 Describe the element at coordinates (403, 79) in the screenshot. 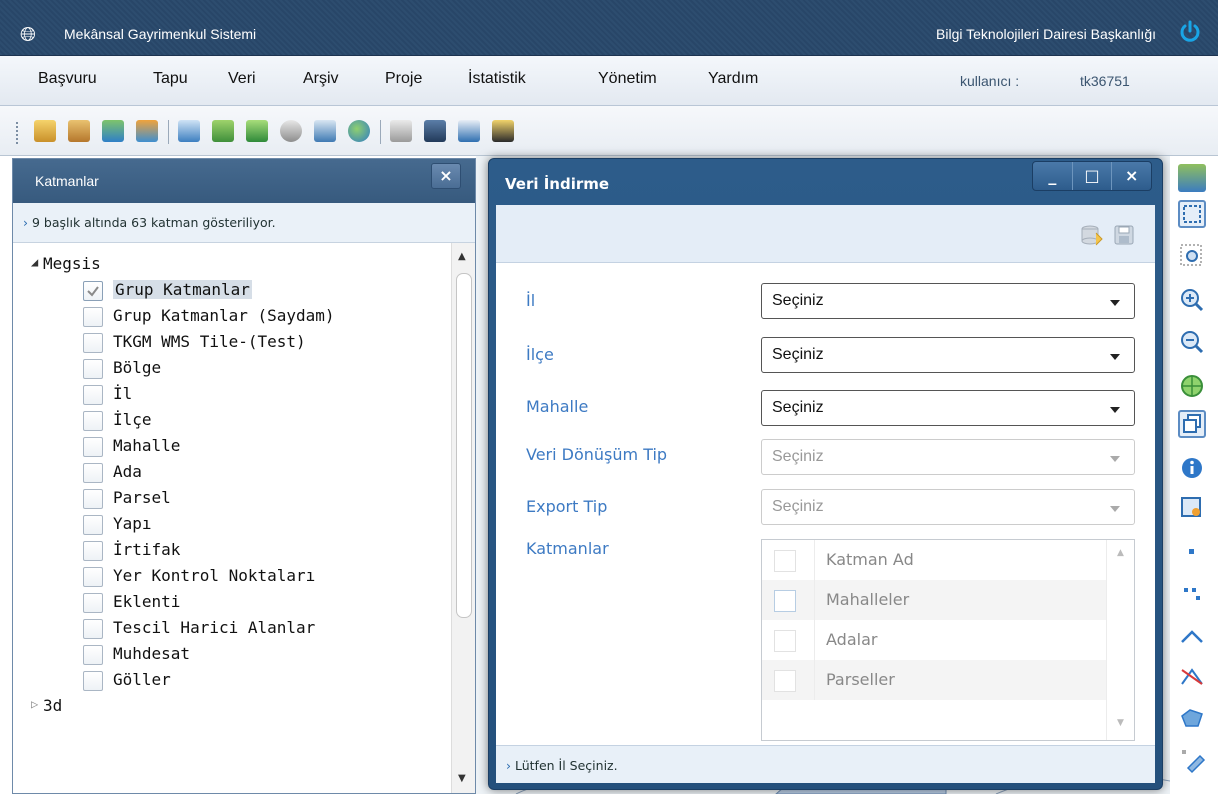

I see `menu-proje: Proje` at that location.